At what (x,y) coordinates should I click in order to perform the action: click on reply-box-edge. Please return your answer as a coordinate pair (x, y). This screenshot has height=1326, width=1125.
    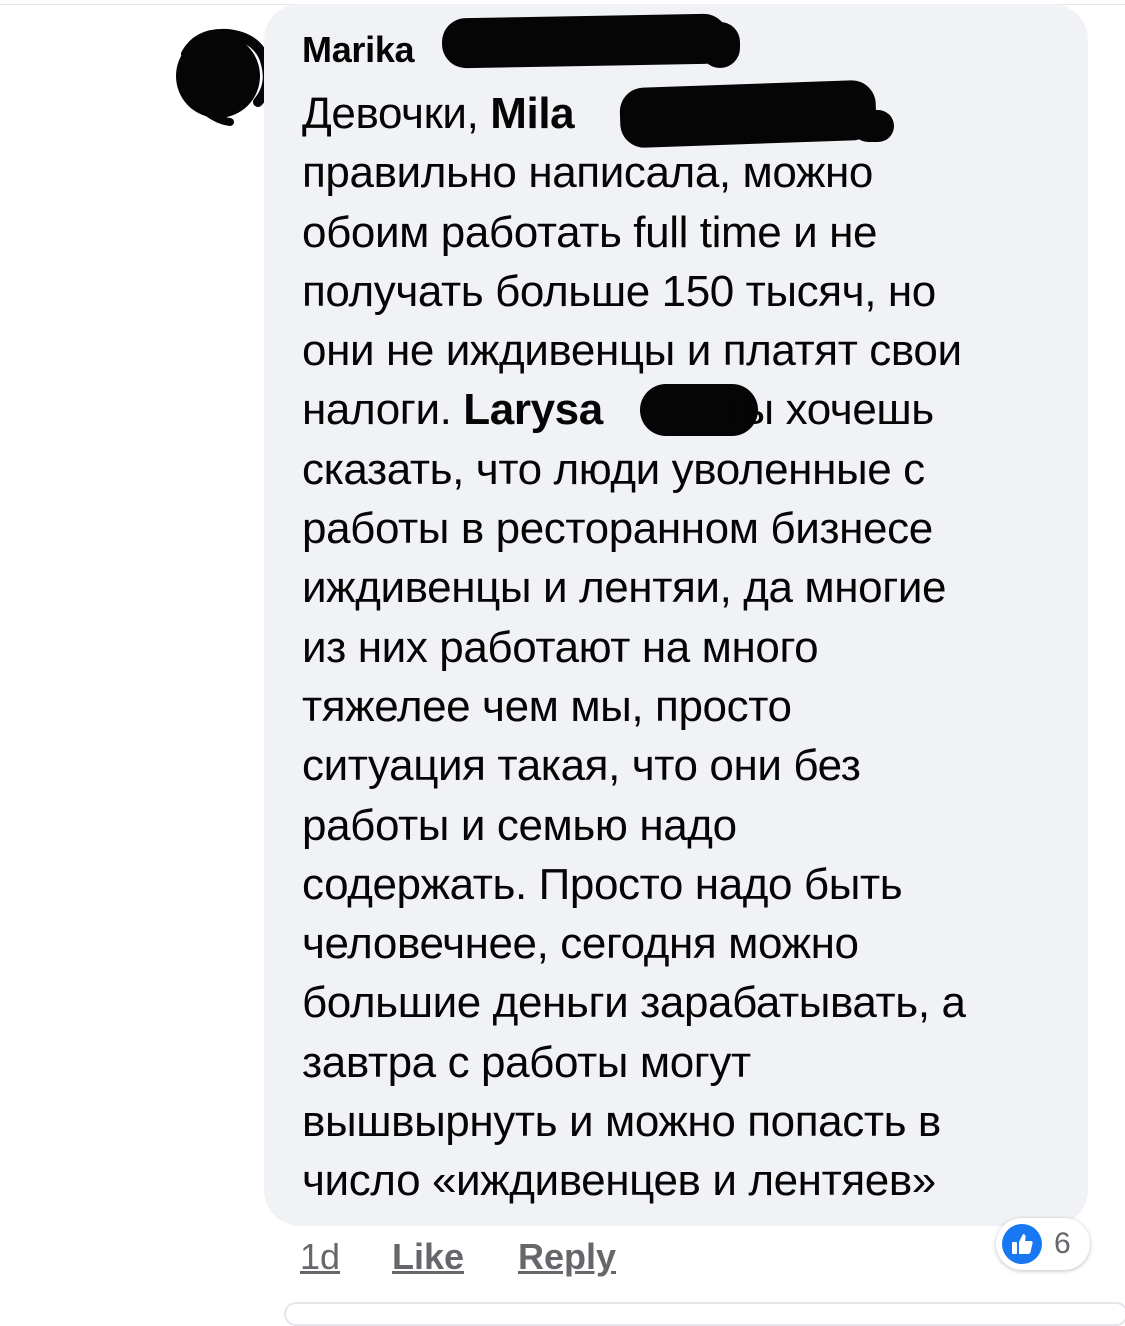
    Looking at the image, I should click on (704, 1314).